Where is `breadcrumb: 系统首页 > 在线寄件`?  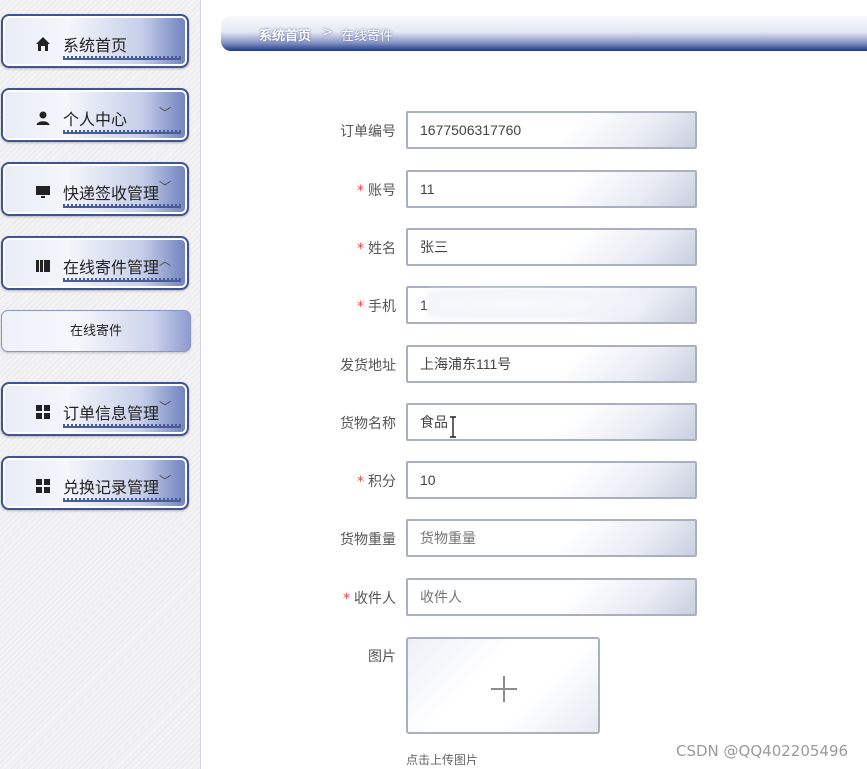 breadcrumb: 系统首页 > 在线寄件 is located at coordinates (544, 33).